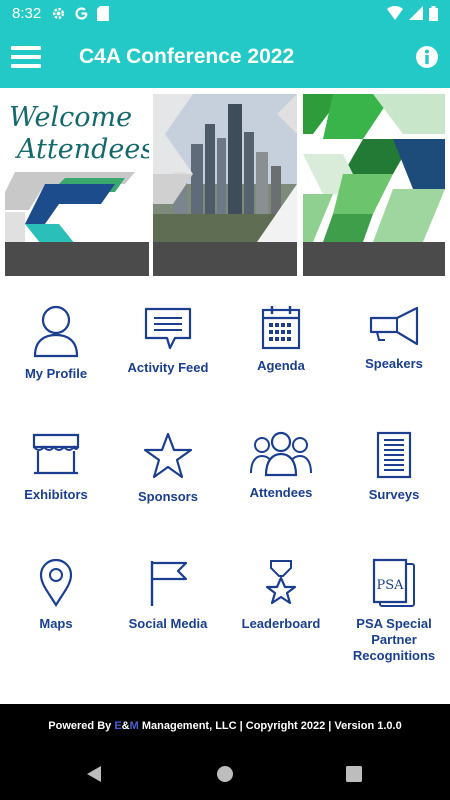 This screenshot has width=450, height=800. I want to click on city-skyline-graphic, so click(225, 168).